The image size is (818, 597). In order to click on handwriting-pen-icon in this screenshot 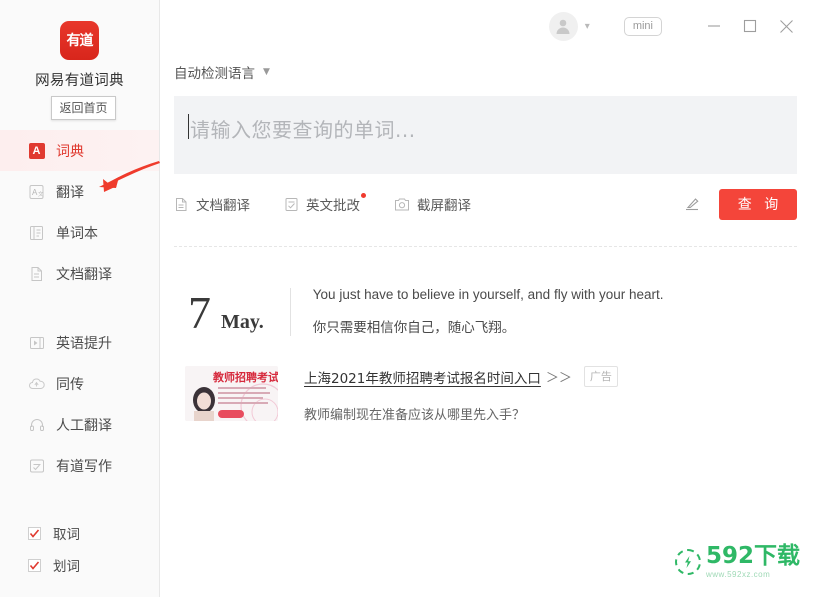, I will do `click(692, 204)`.